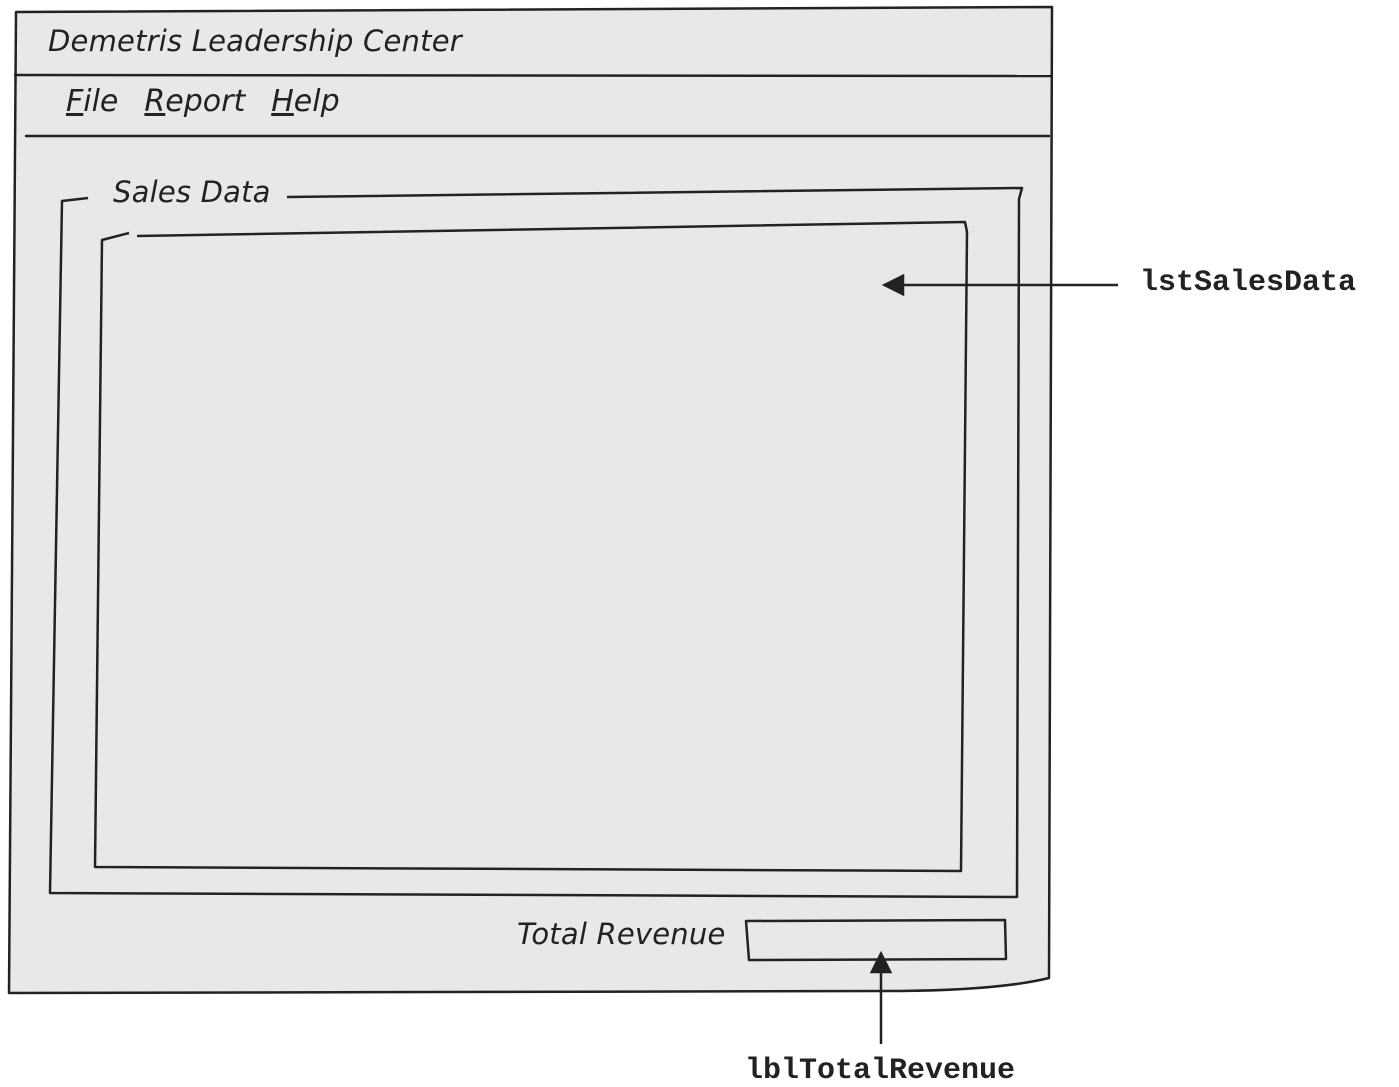 The image size is (1399, 1087). I want to click on titlebar-divider, so click(533, 75).